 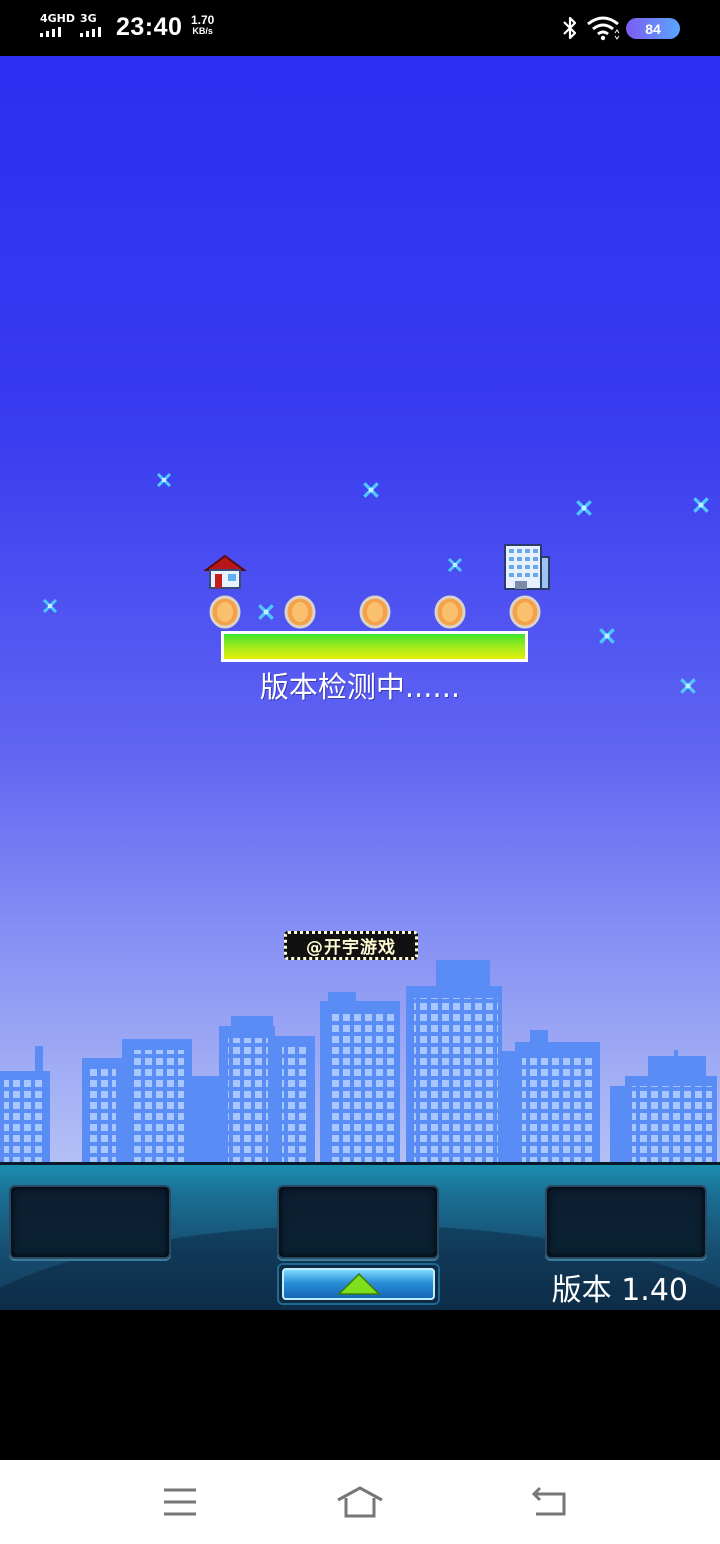 I want to click on up-arrow-button, so click(x=358, y=1284).